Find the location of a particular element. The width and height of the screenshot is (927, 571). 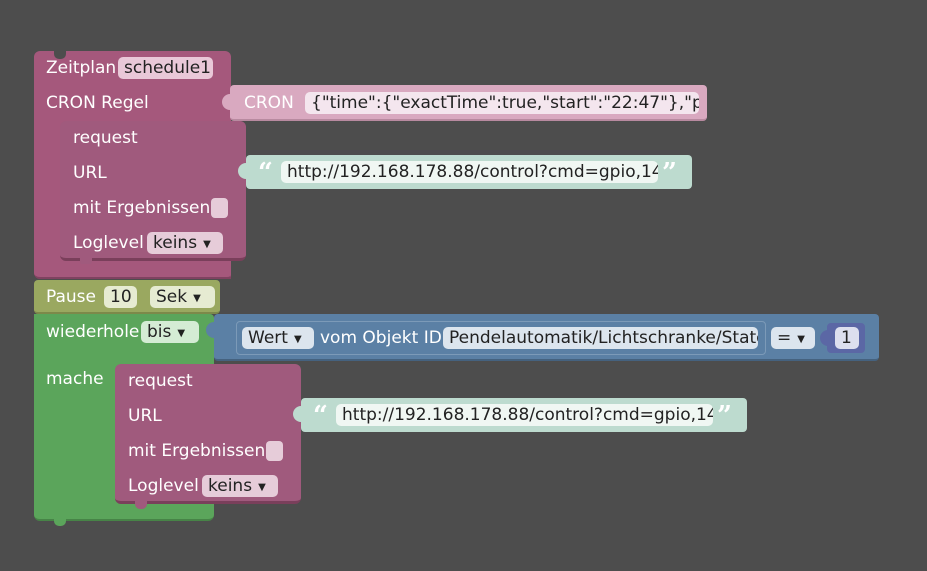

operator-value: = is located at coordinates (784, 338).